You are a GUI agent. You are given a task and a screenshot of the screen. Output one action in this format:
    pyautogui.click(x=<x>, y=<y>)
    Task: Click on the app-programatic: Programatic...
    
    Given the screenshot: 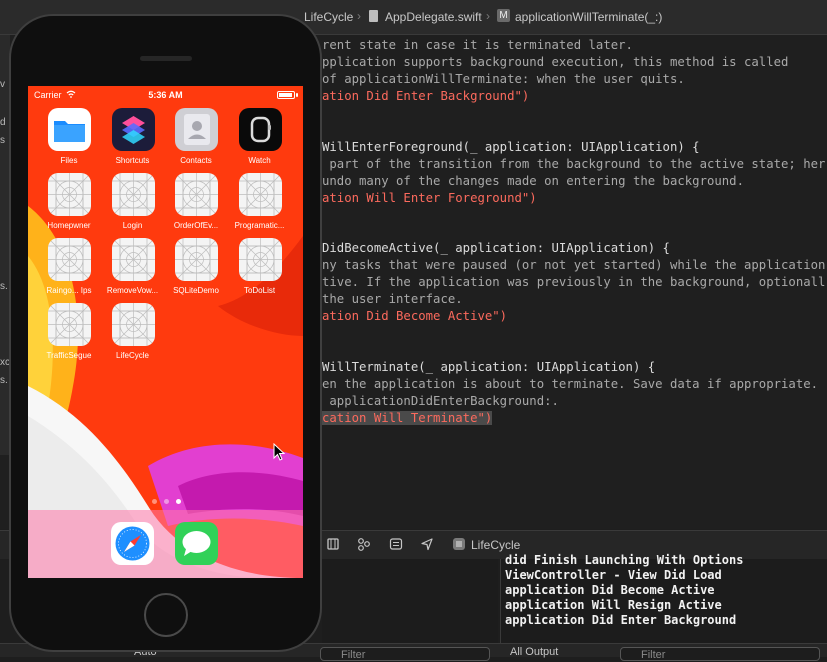 What is the action you would take?
    pyautogui.click(x=260, y=206)
    